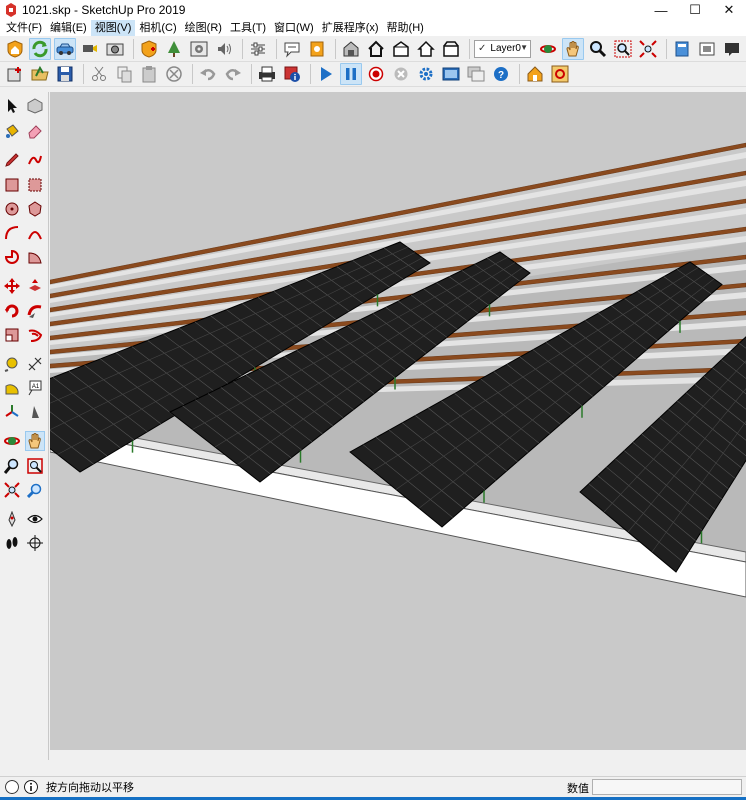  What do you see at coordinates (12, 388) in the screenshot?
I see `protractor-tool` at bounding box center [12, 388].